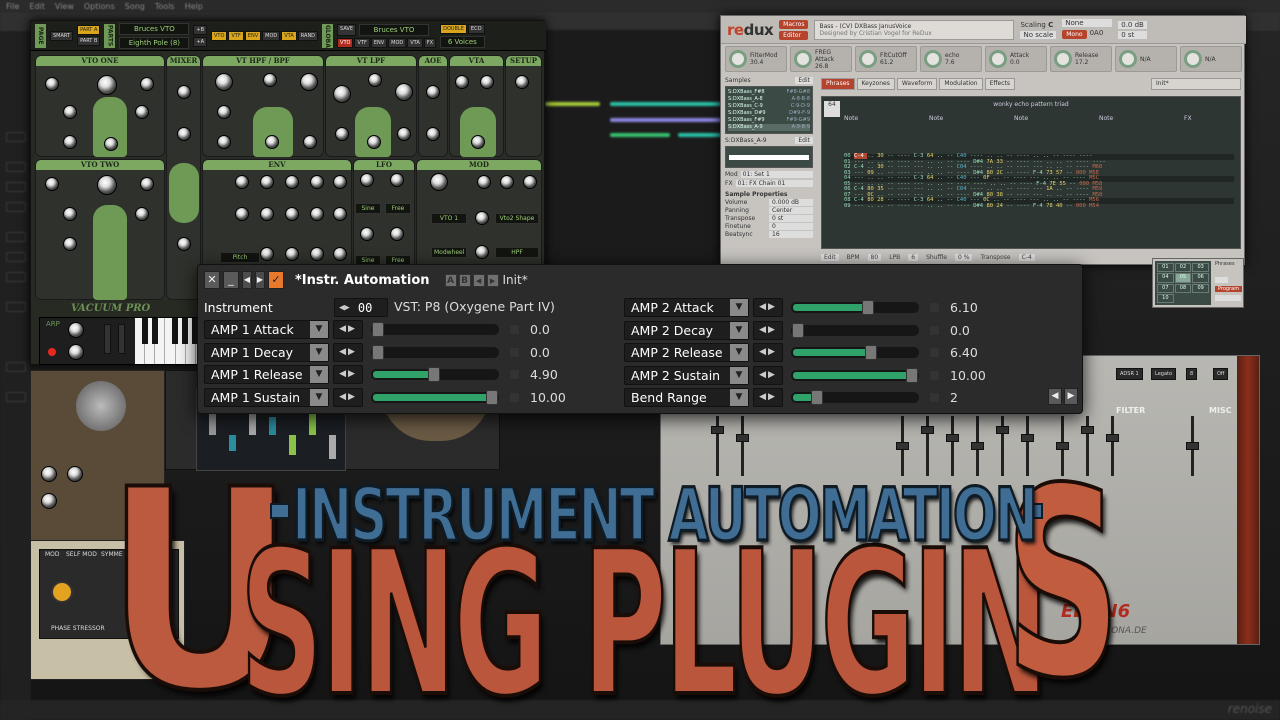  I want to click on decay-knob, so click(75, 474).